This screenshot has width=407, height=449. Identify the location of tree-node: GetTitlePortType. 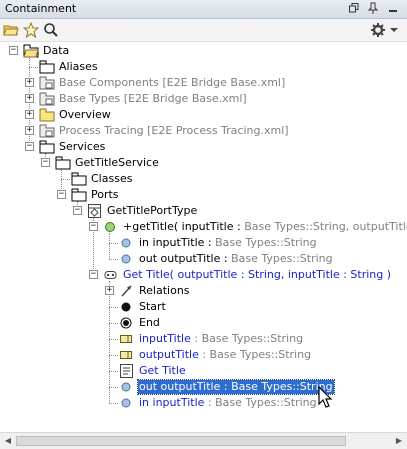
(142, 211).